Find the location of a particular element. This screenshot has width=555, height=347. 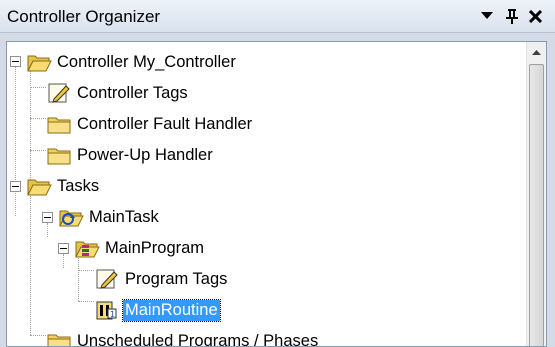

tree-node-label: Power-Up Handler is located at coordinates (145, 154).